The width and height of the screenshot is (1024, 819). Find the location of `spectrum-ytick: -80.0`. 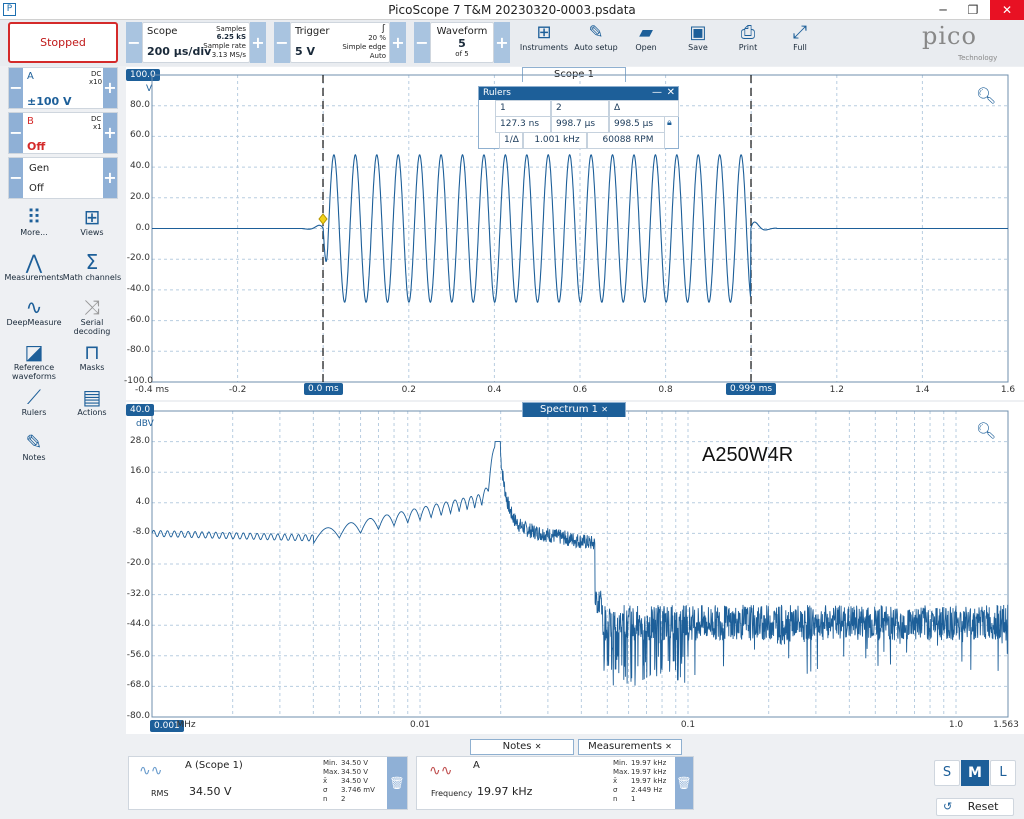

spectrum-ytick: -80.0 is located at coordinates (138, 716).